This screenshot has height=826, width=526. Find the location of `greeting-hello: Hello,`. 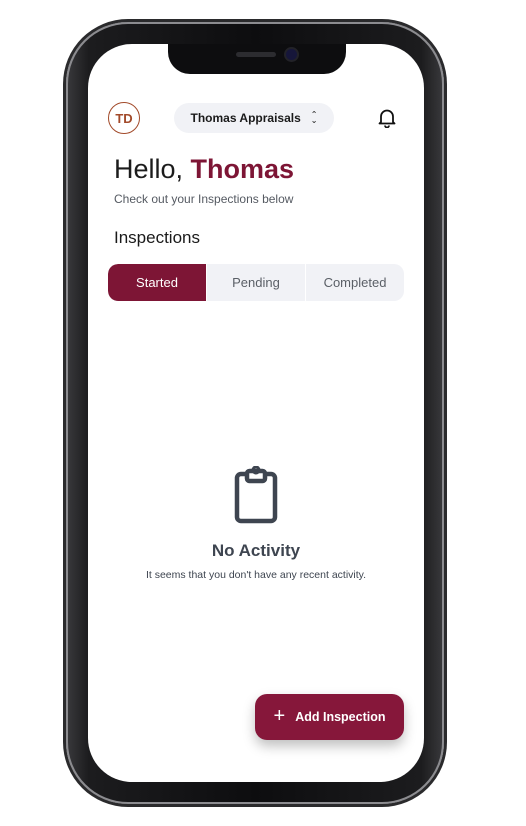

greeting-hello: Hello, is located at coordinates (149, 169).